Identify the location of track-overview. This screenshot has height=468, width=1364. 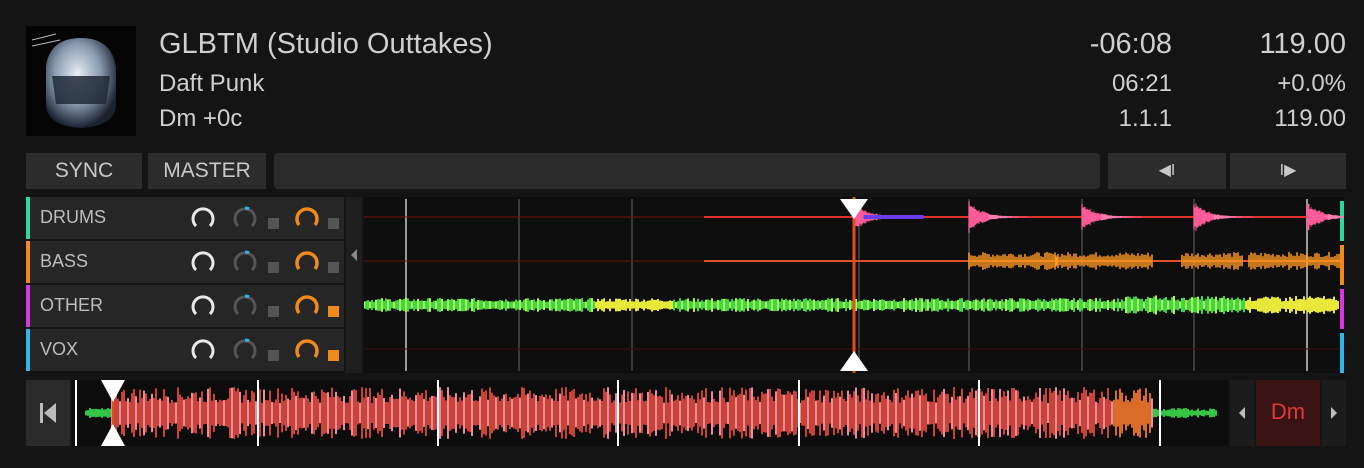
(650, 413).